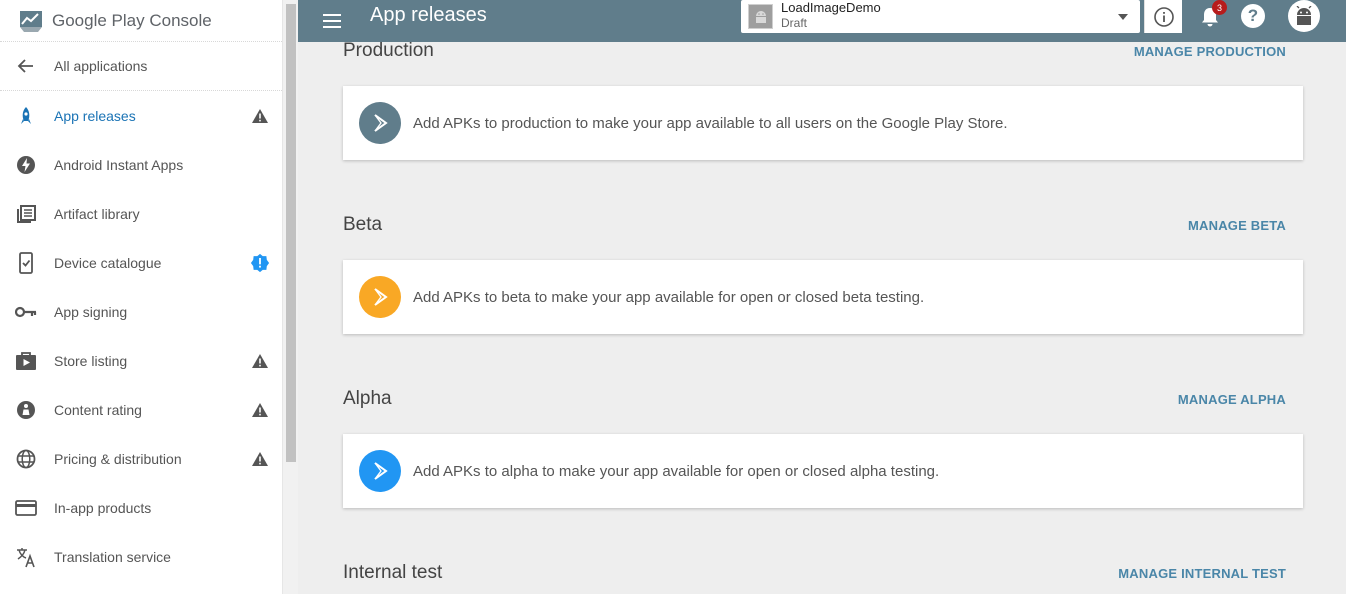  What do you see at coordinates (26, 361) in the screenshot?
I see `store-play-icon` at bounding box center [26, 361].